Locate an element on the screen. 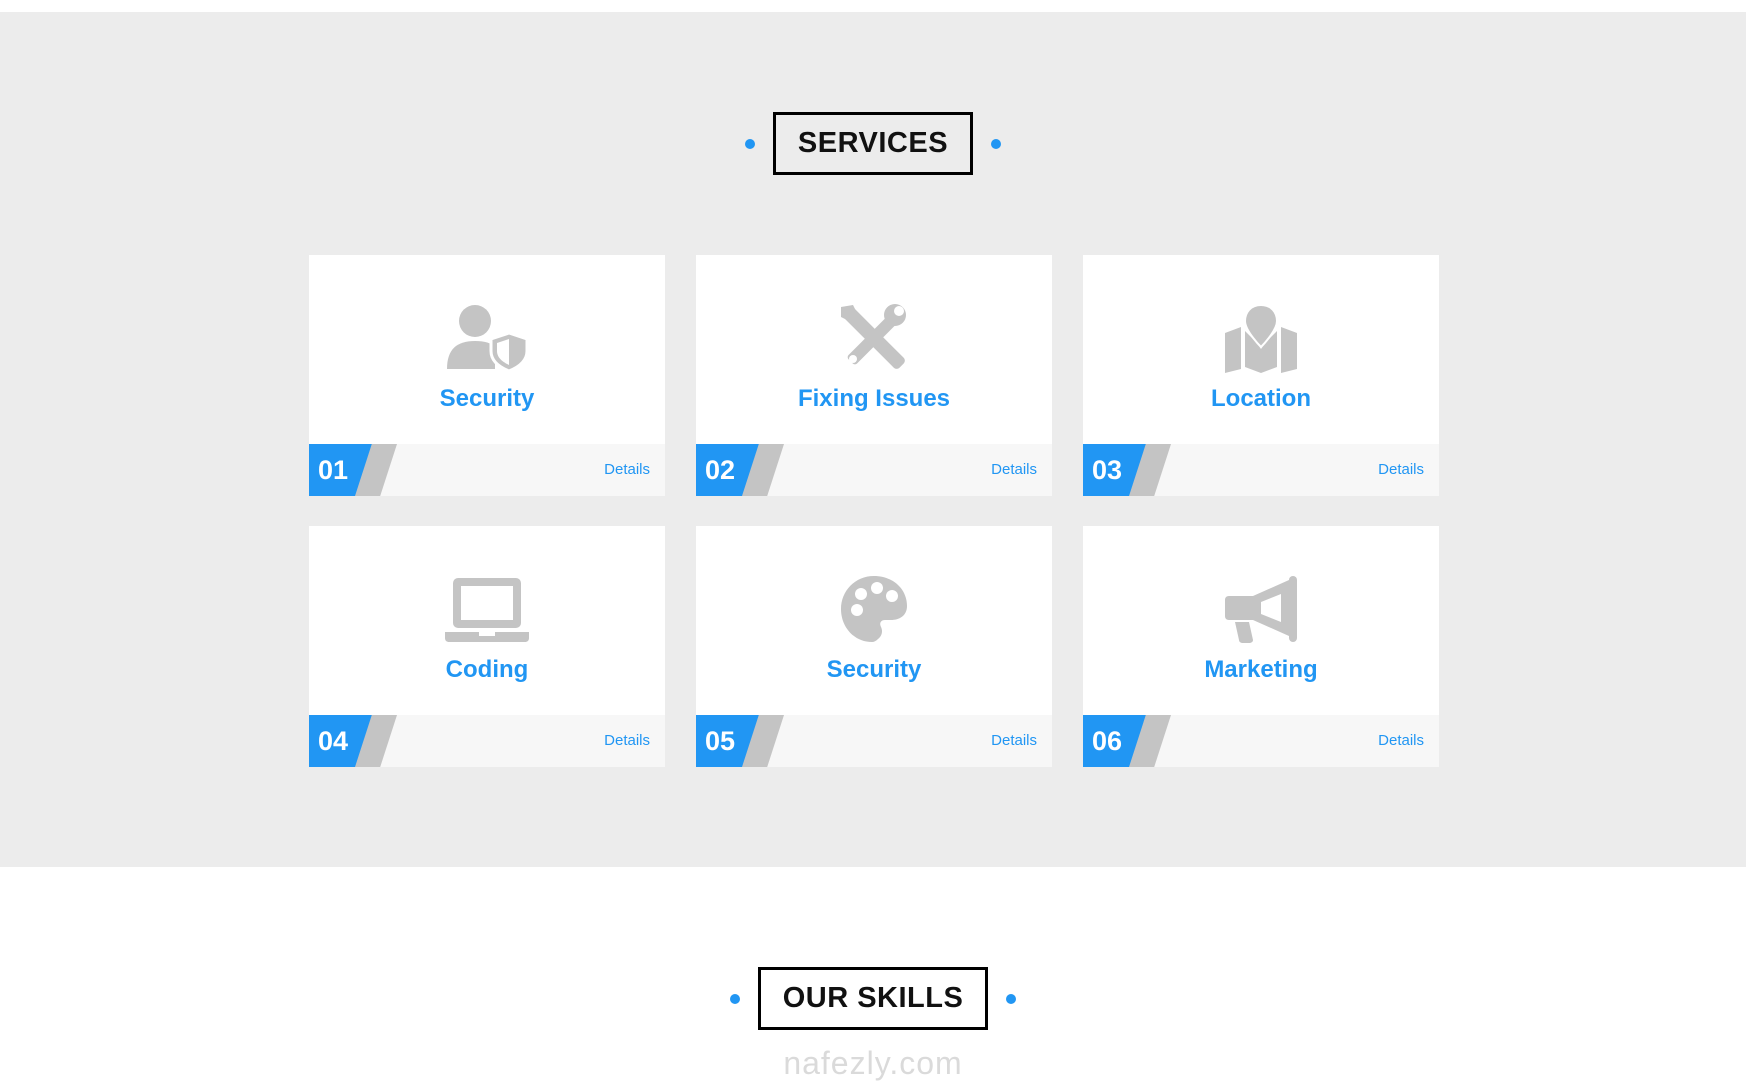 Image resolution: width=1746 pixels, height=1083 pixels. service-footer: 06 Details is located at coordinates (1261, 741).